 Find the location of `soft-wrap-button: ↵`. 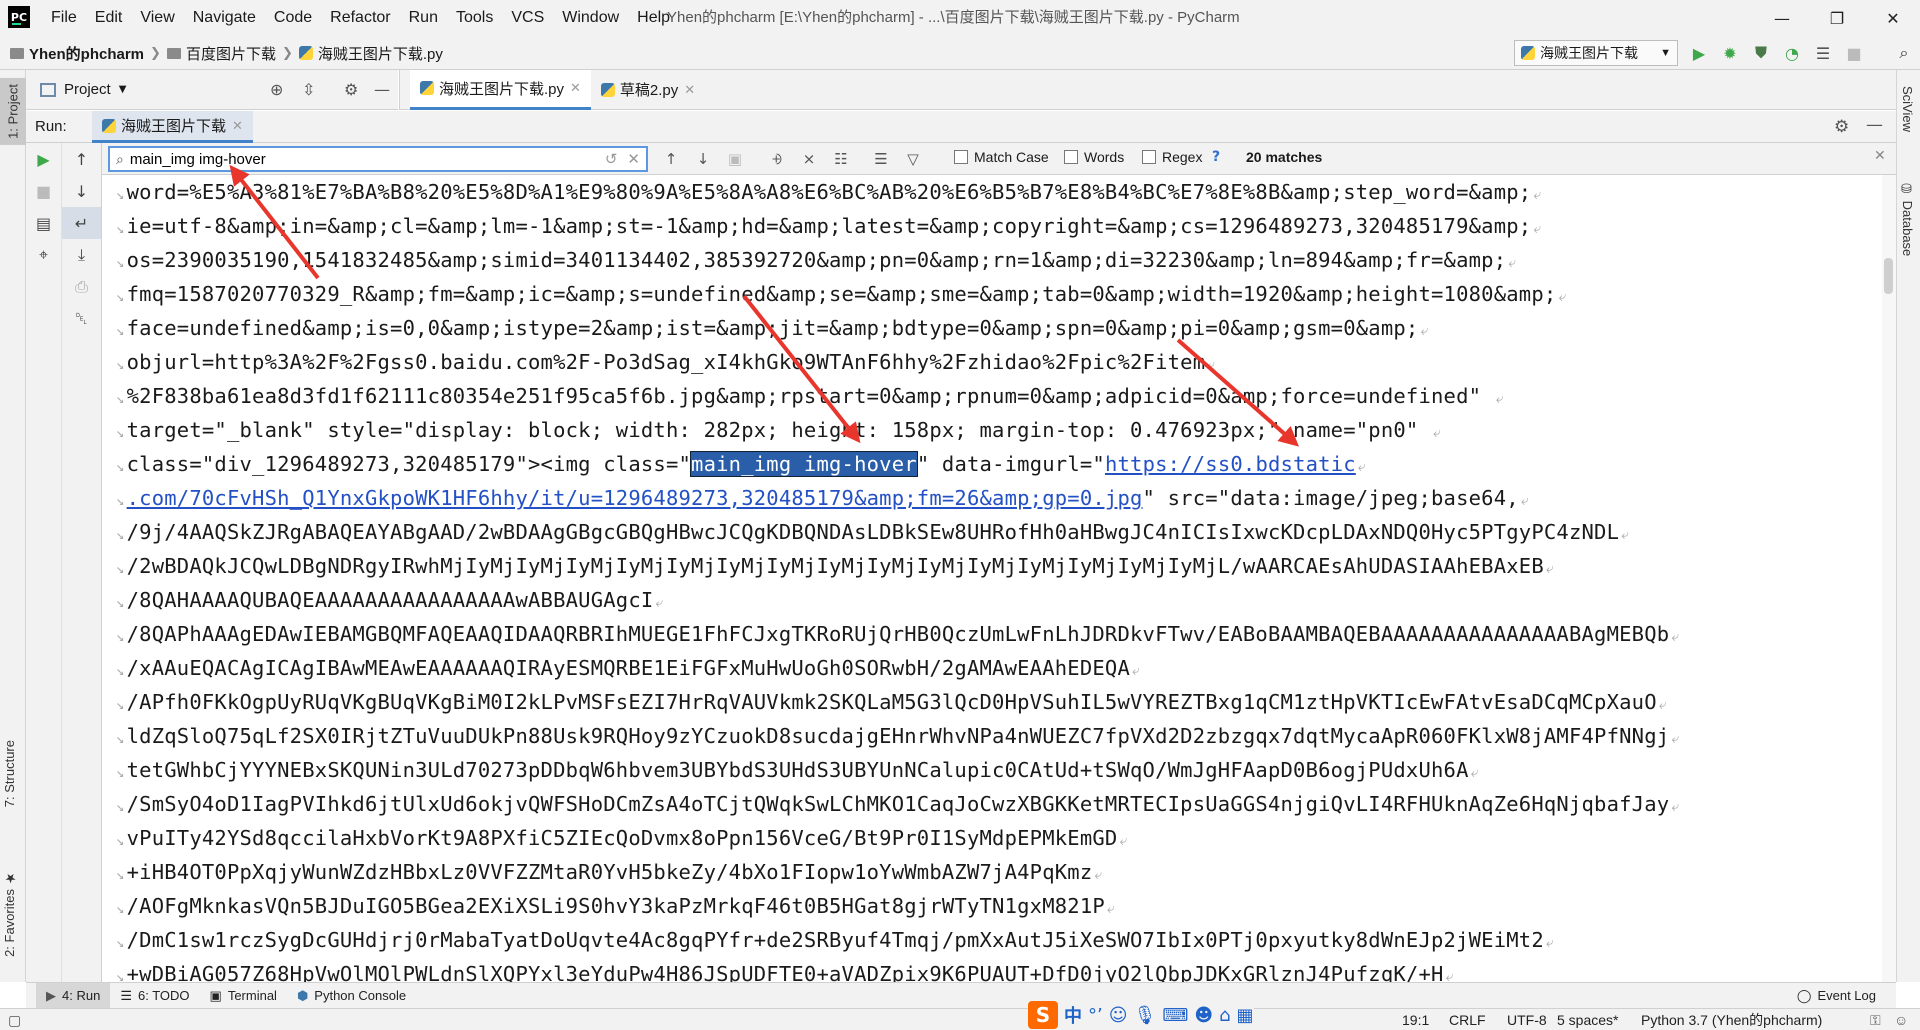

soft-wrap-button: ↵ is located at coordinates (81, 223).